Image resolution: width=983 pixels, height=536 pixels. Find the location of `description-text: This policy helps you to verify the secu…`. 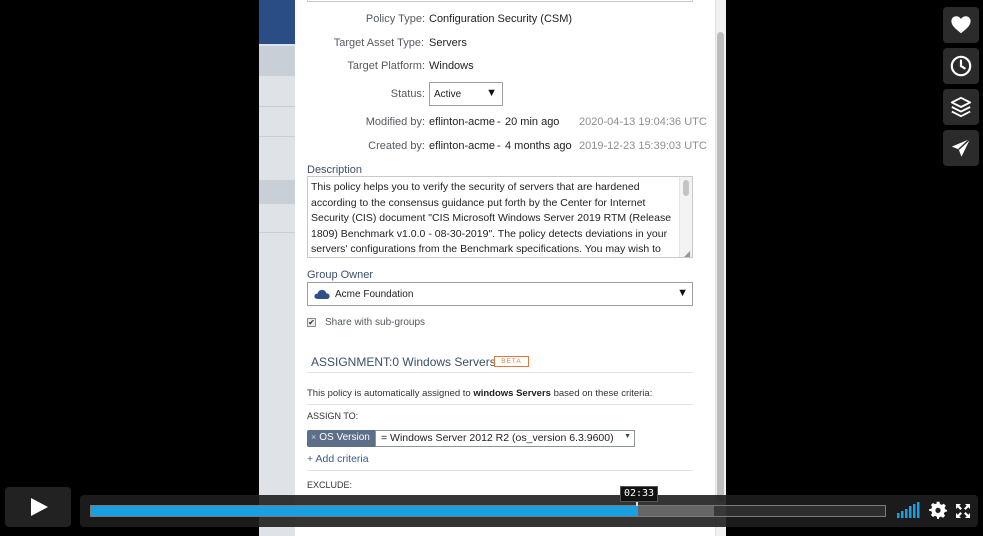

description-text: This policy helps you to verify the secu… is located at coordinates (491, 218).